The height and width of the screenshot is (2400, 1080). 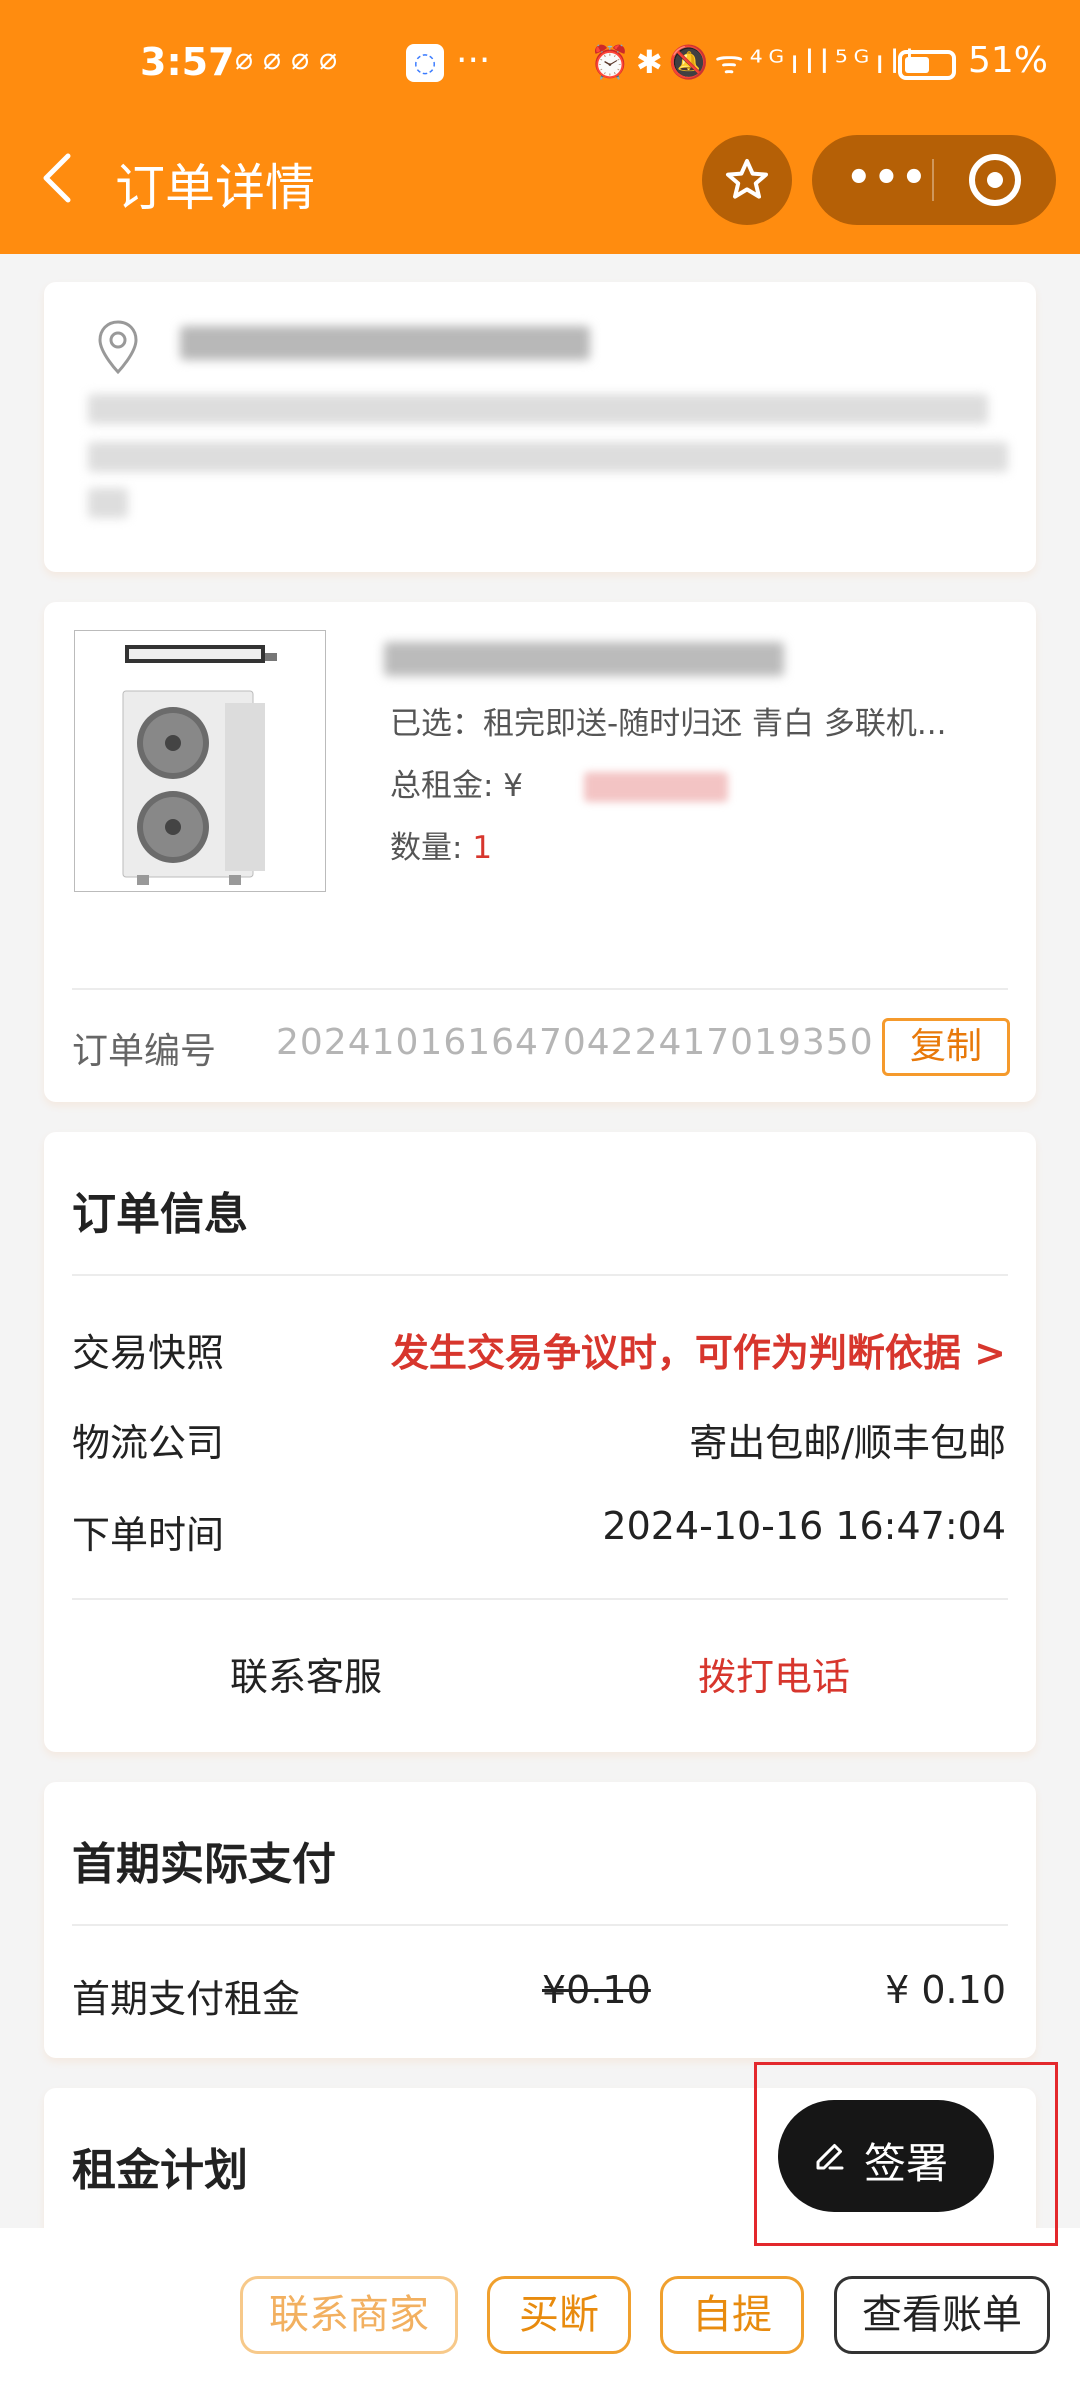 What do you see at coordinates (431, 848) in the screenshot?
I see `quantity-label: 数量:` at bounding box center [431, 848].